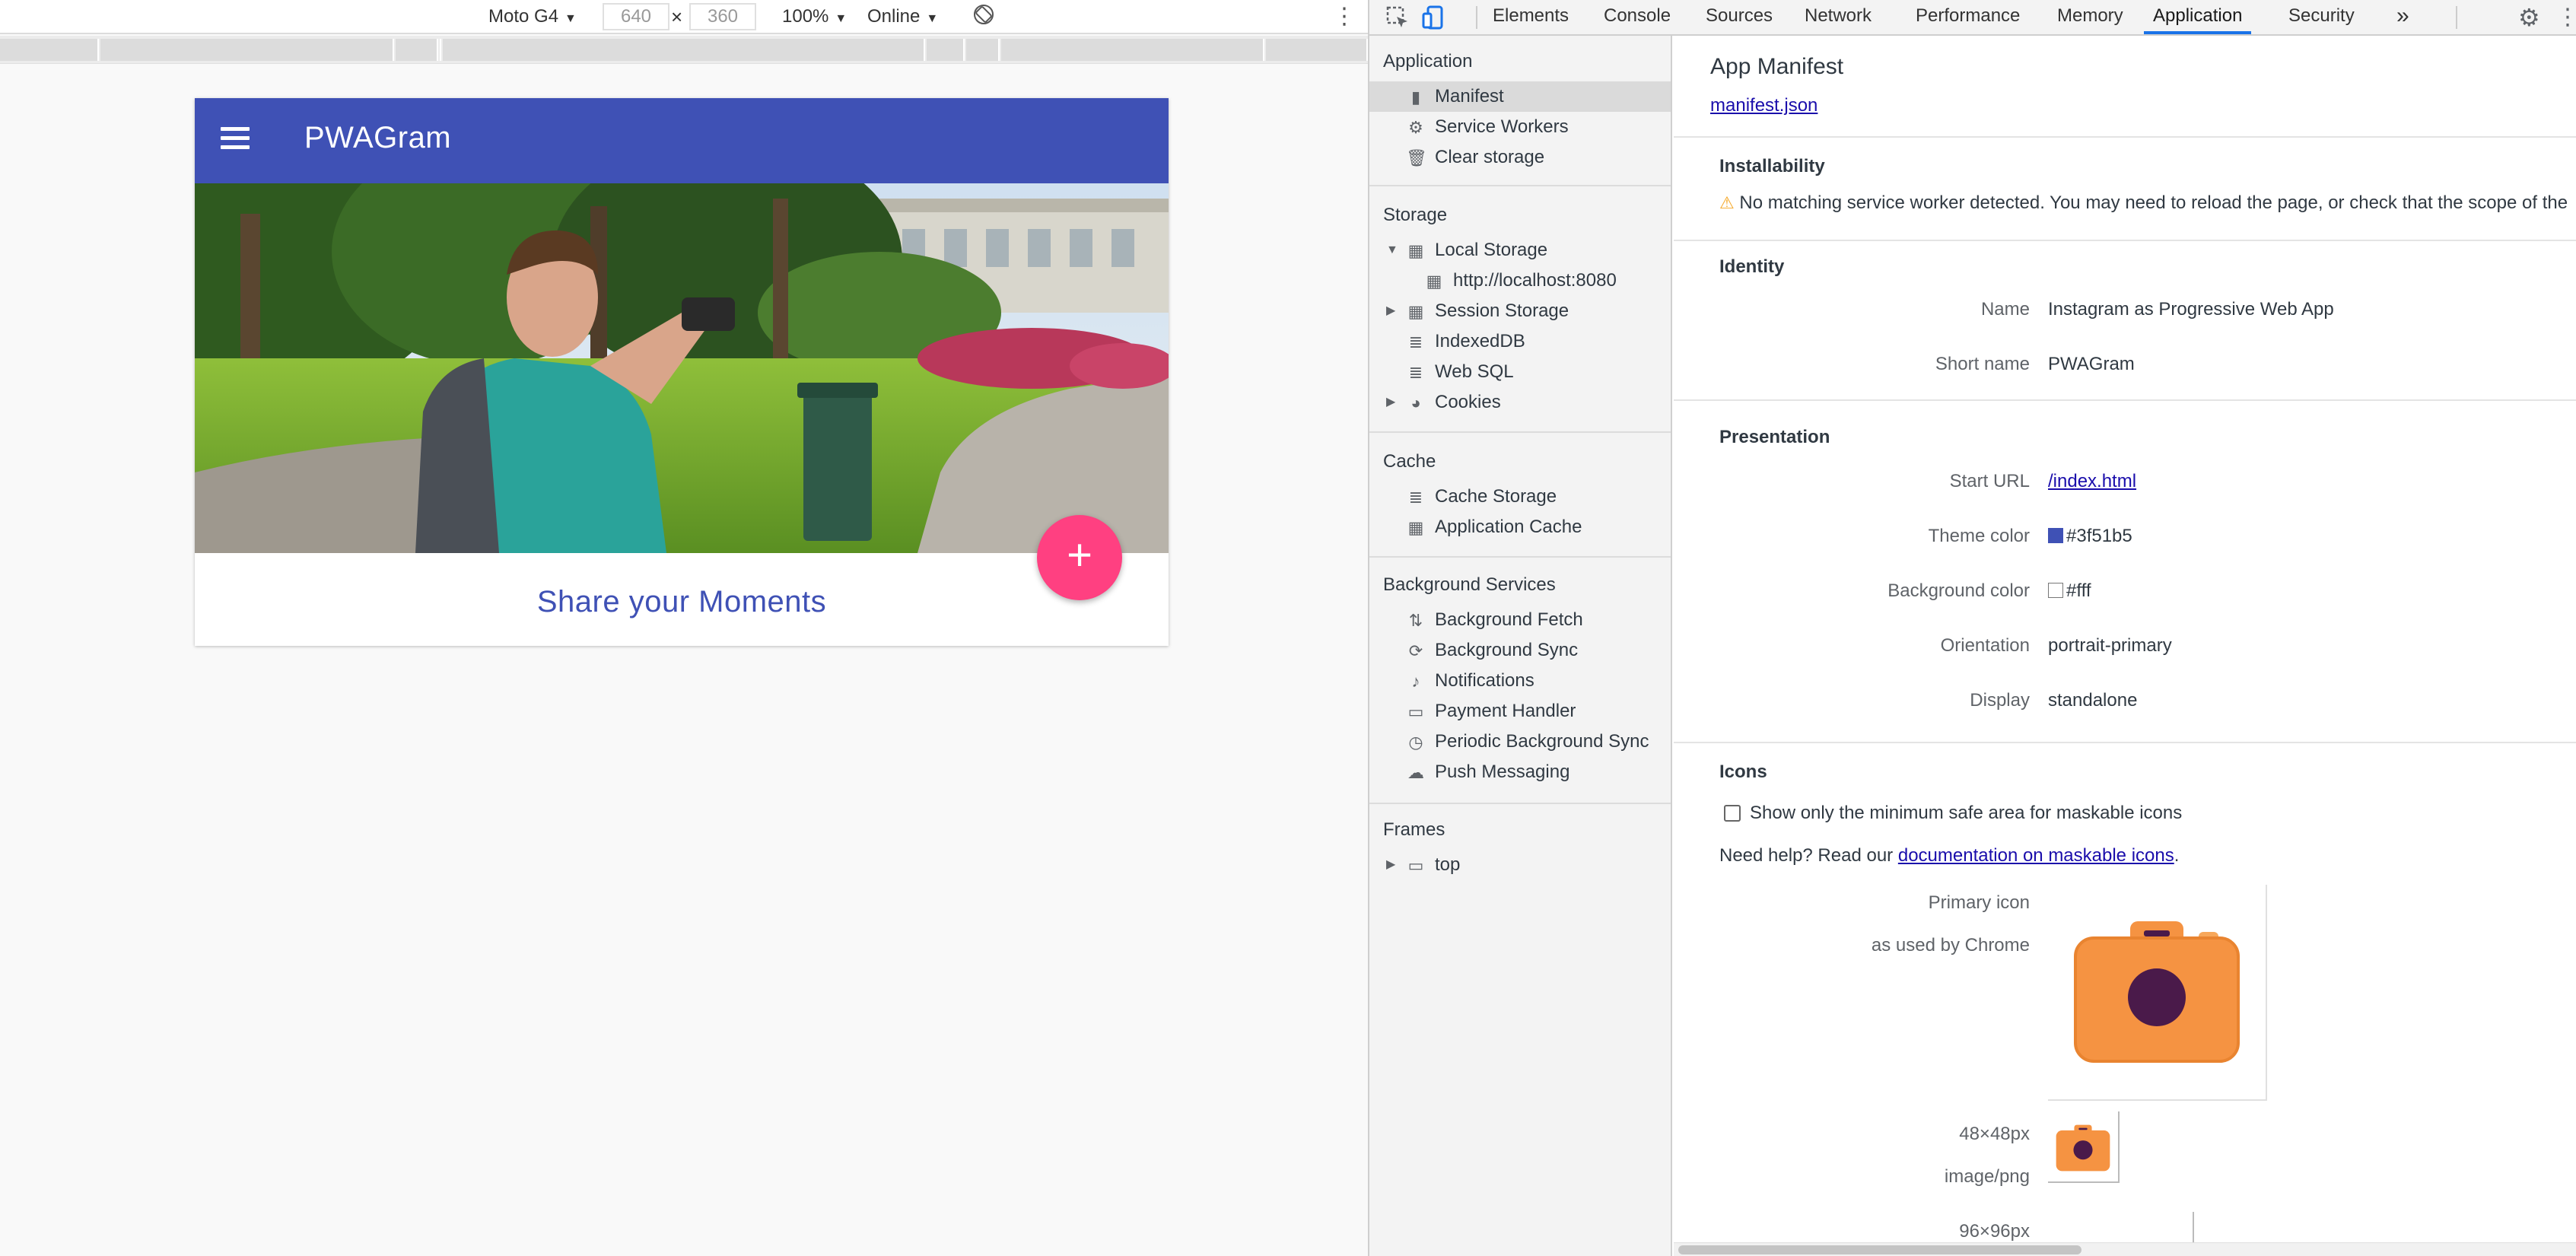  Describe the element at coordinates (1637, 17) in the screenshot. I see `tab-console: Console` at that location.